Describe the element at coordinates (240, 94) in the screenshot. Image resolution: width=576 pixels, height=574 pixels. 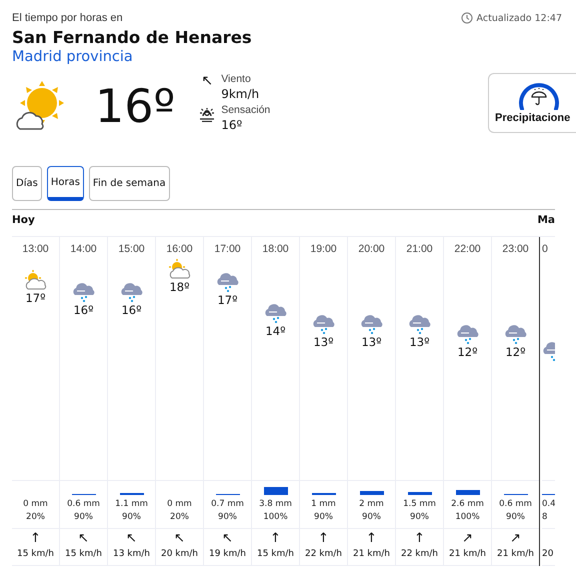
I see `wind-value: 9km/h` at that location.